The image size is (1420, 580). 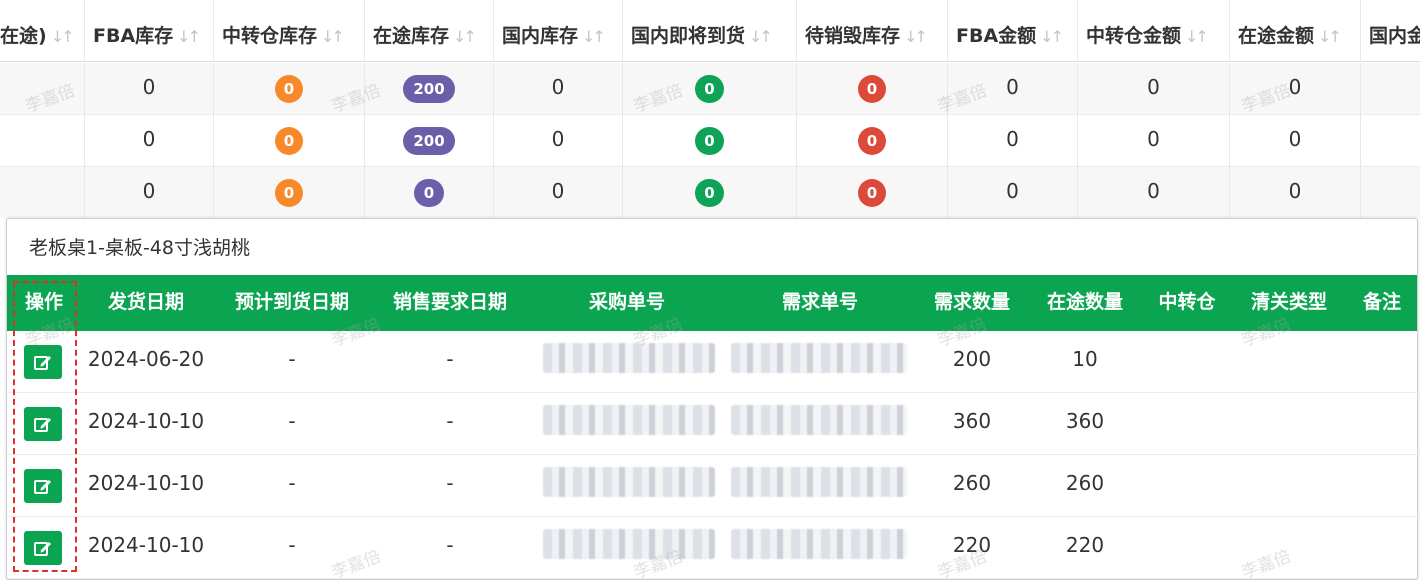 I want to click on col-header-po-number: 采购单号, so click(x=626, y=302).